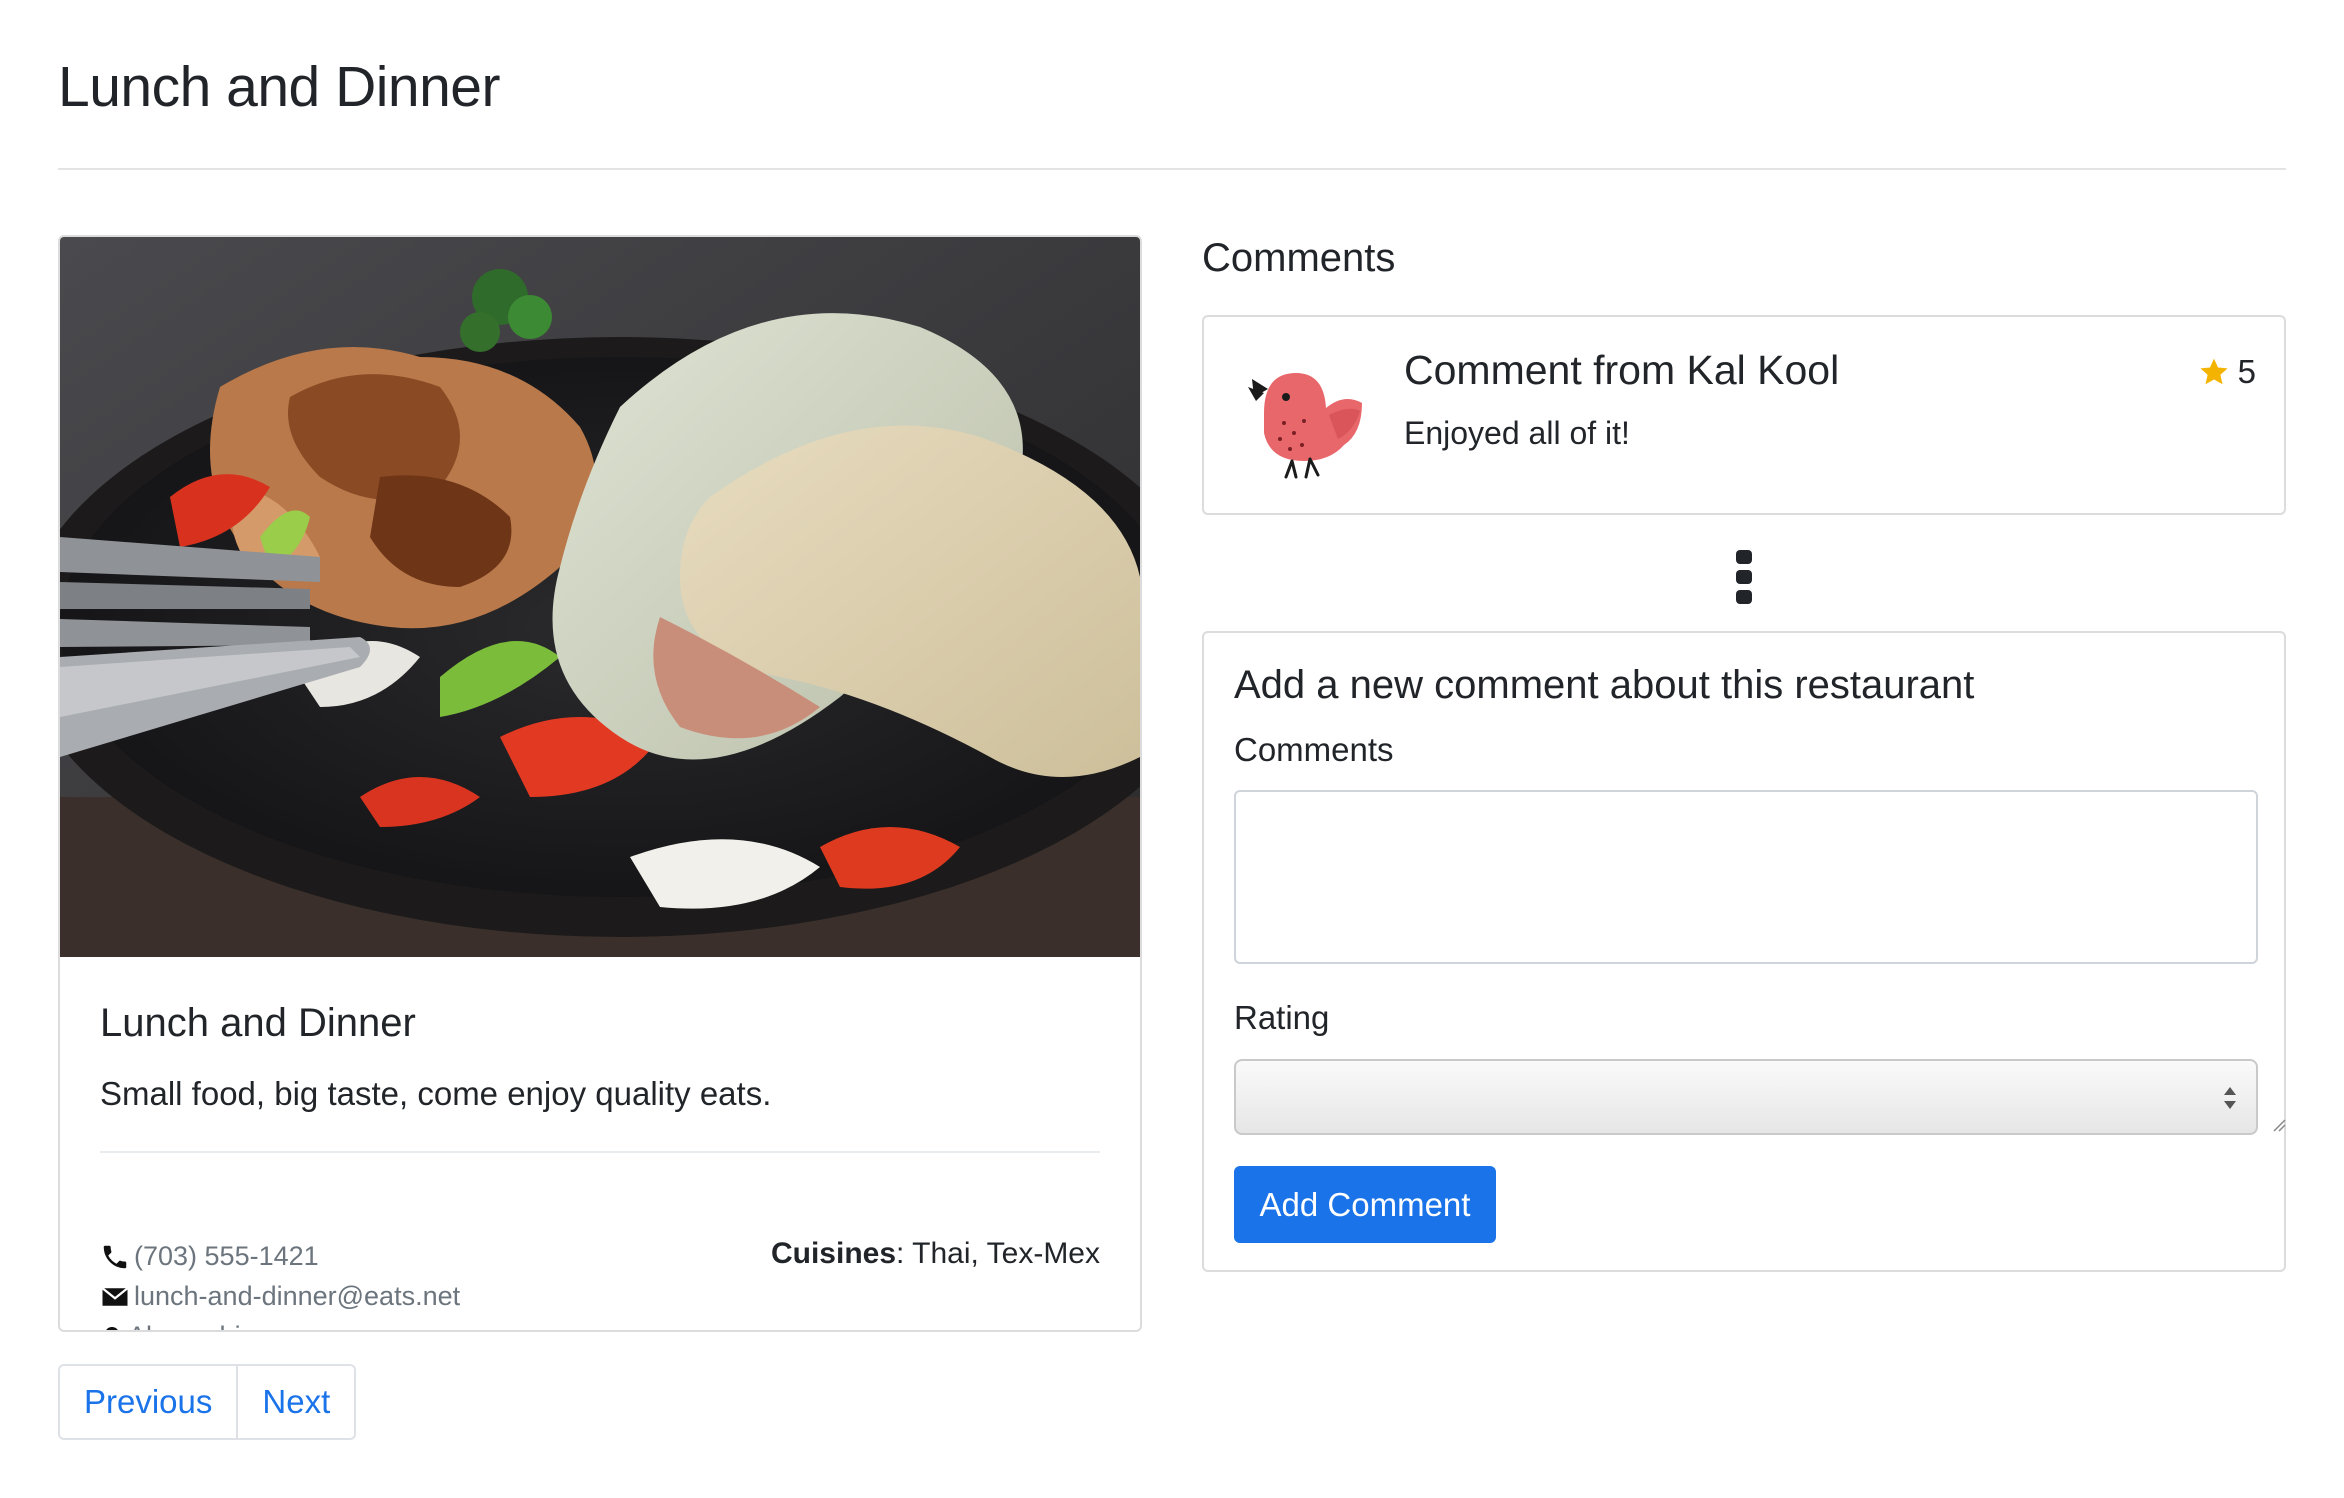 The image size is (2344, 1498). I want to click on cuisines: Cuisines: Thai, Tex-Mex, so click(935, 1254).